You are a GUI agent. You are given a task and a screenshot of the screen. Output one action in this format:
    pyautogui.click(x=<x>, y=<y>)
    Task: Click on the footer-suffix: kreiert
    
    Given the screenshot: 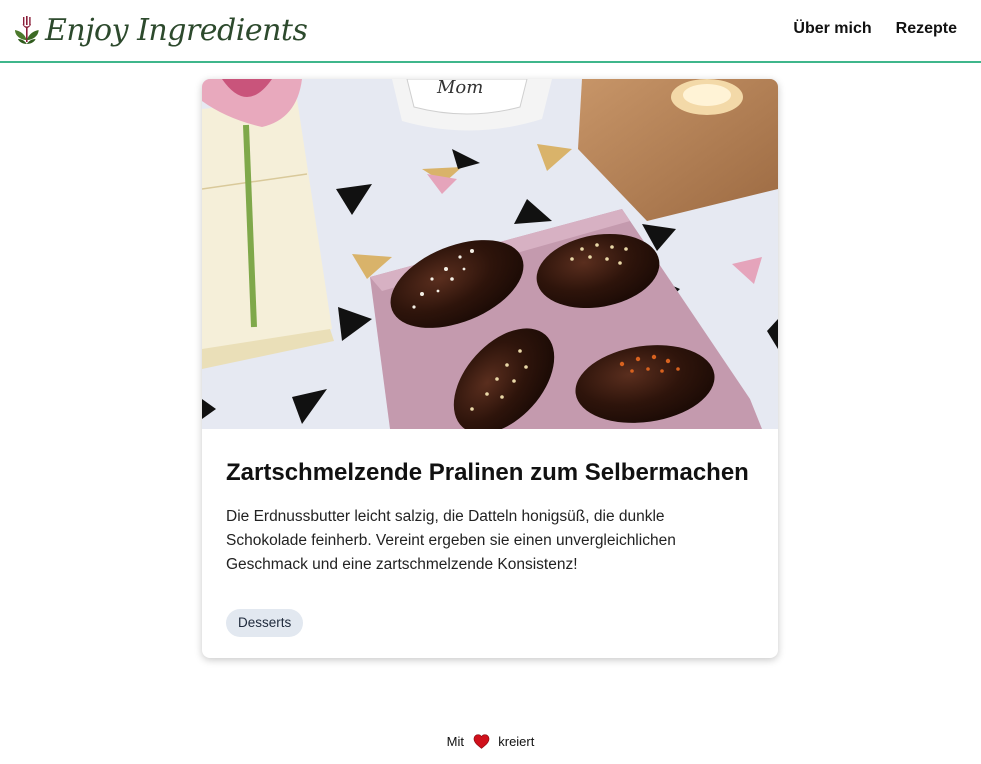 What is the action you would take?
    pyautogui.click(x=516, y=742)
    